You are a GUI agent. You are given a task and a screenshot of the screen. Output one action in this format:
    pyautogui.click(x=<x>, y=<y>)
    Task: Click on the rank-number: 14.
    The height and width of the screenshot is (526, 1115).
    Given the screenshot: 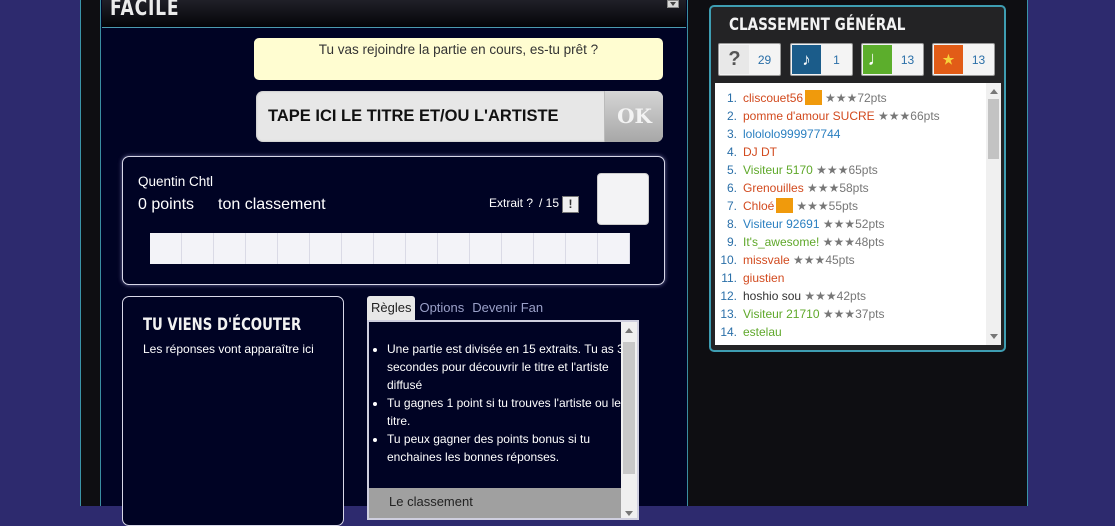 What is the action you would take?
    pyautogui.click(x=728, y=332)
    